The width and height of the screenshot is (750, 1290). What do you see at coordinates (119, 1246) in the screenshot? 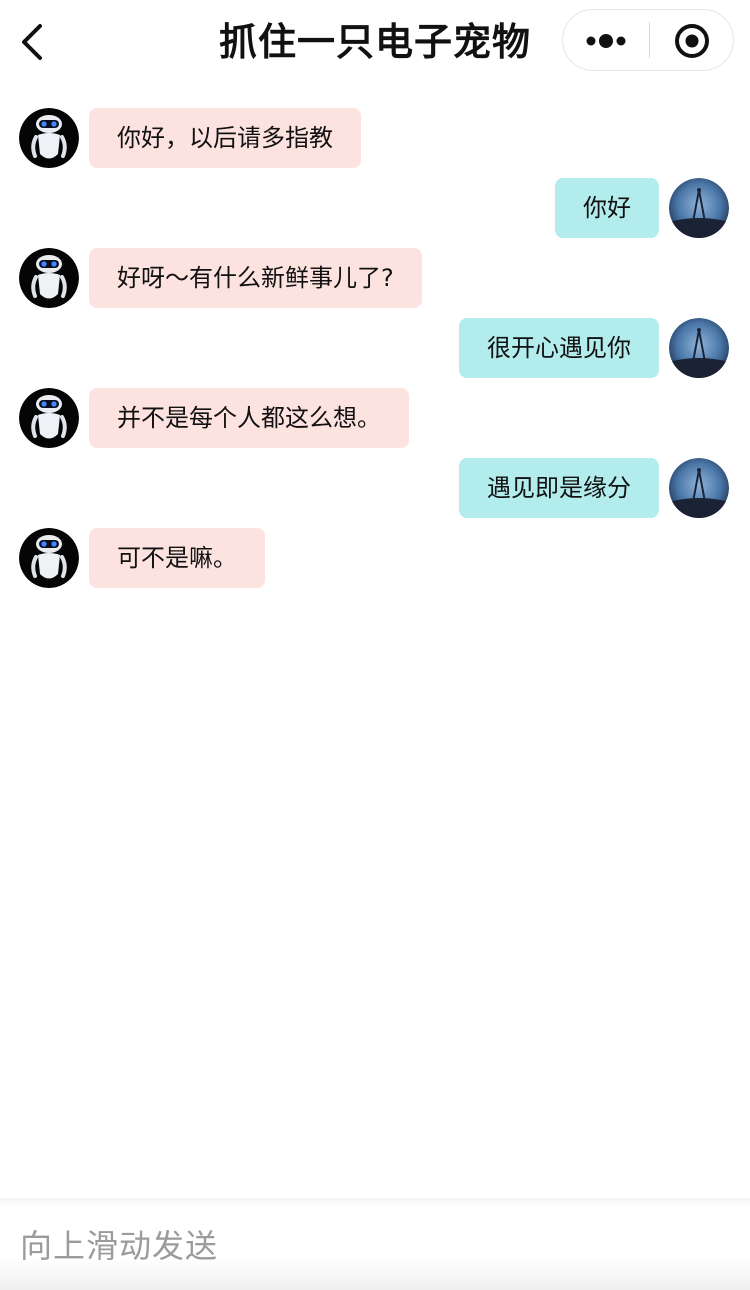
I see `swipe-to-send-hint: 向上滑动发送` at bounding box center [119, 1246].